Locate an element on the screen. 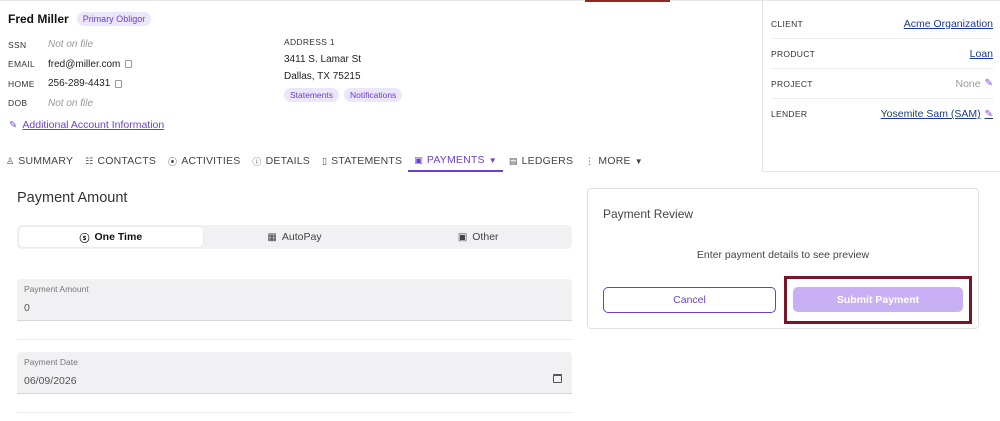  ssn-label: SSN is located at coordinates (17, 44).